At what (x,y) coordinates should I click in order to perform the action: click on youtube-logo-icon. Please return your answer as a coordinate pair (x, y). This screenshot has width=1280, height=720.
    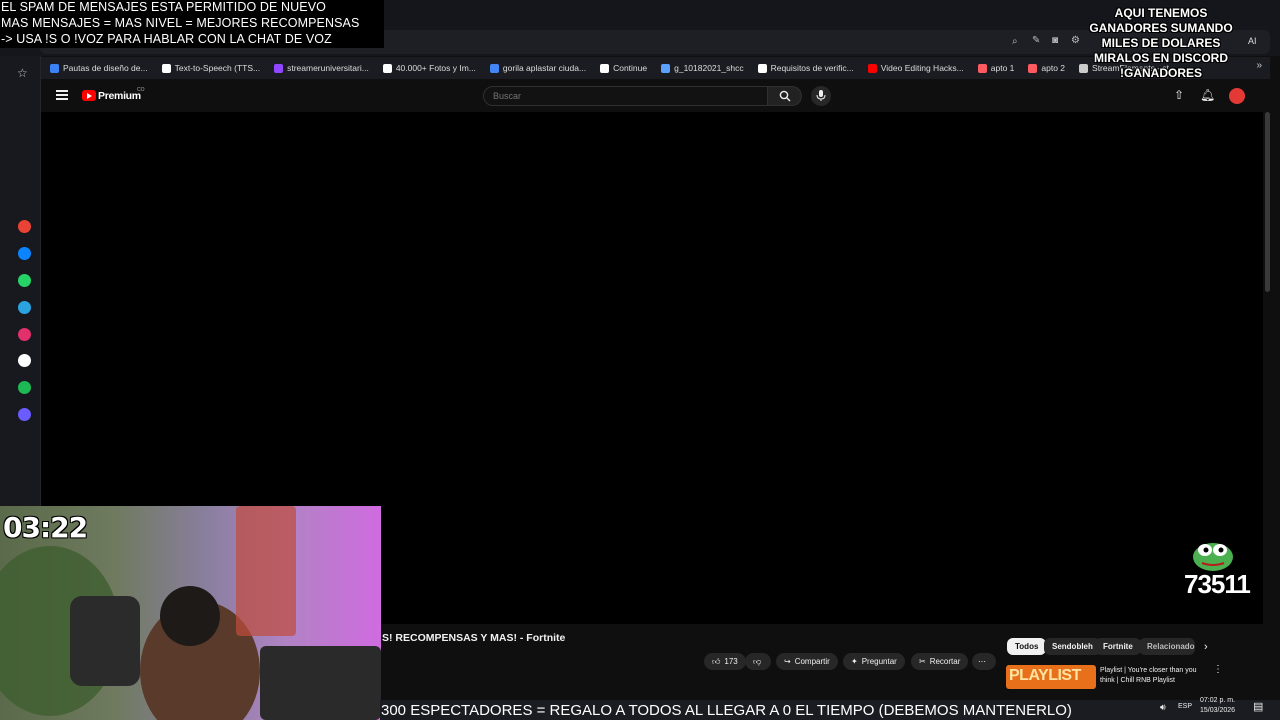
    Looking at the image, I should click on (89, 95).